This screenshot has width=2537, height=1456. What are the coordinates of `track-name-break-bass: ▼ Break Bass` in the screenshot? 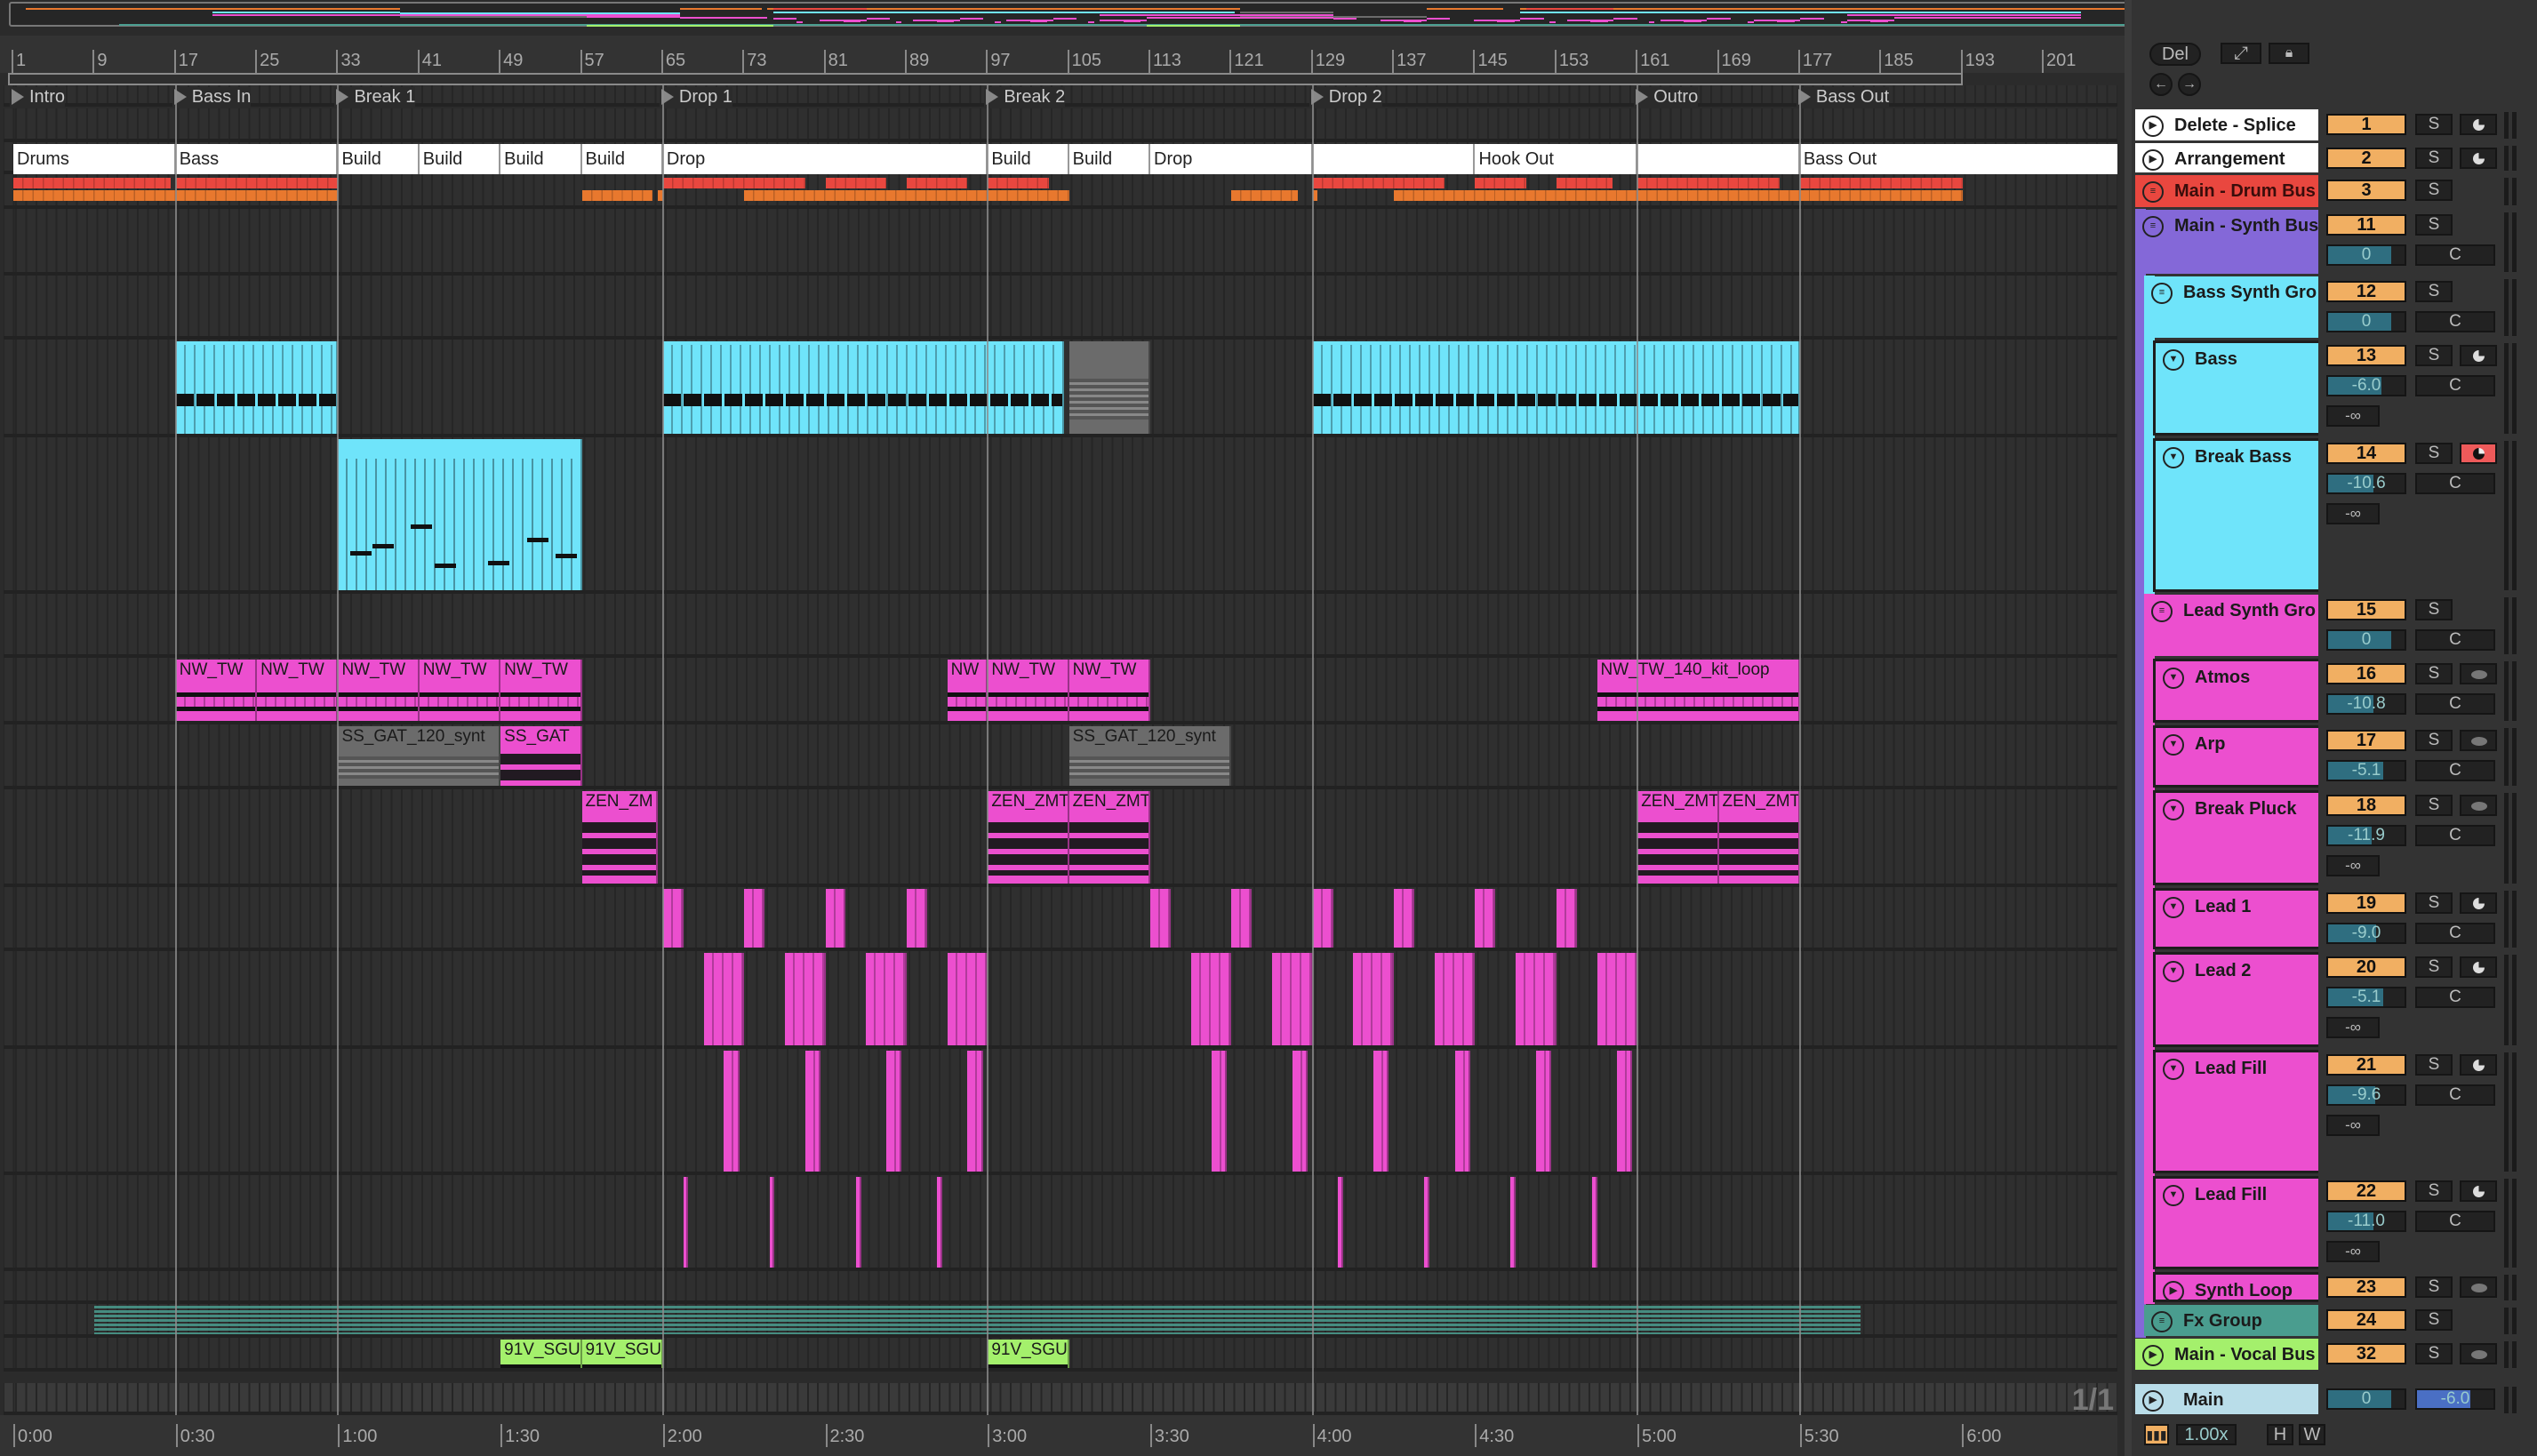 It's located at (2235, 515).